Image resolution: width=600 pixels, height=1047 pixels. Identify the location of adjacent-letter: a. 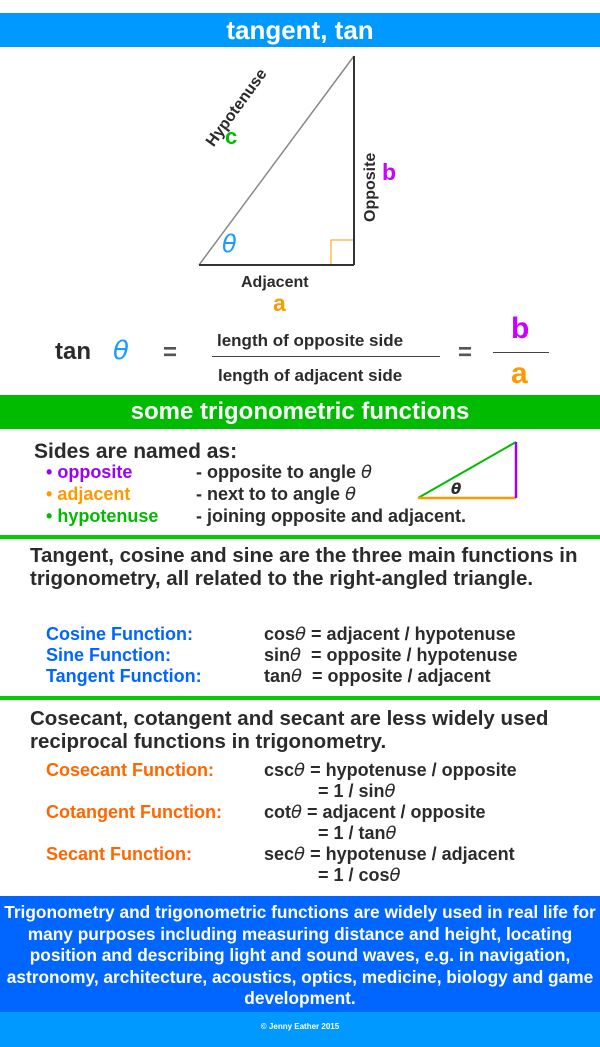
(279, 303).